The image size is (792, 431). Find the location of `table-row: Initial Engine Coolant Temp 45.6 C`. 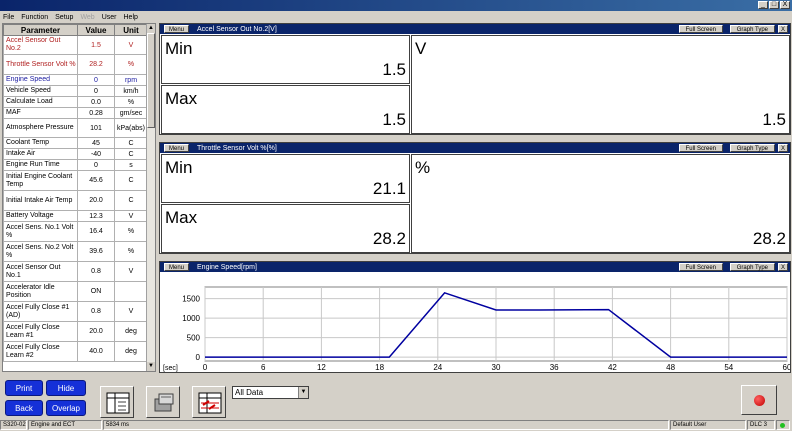

table-row: Initial Engine Coolant Temp 45.6 C is located at coordinates (75, 180).